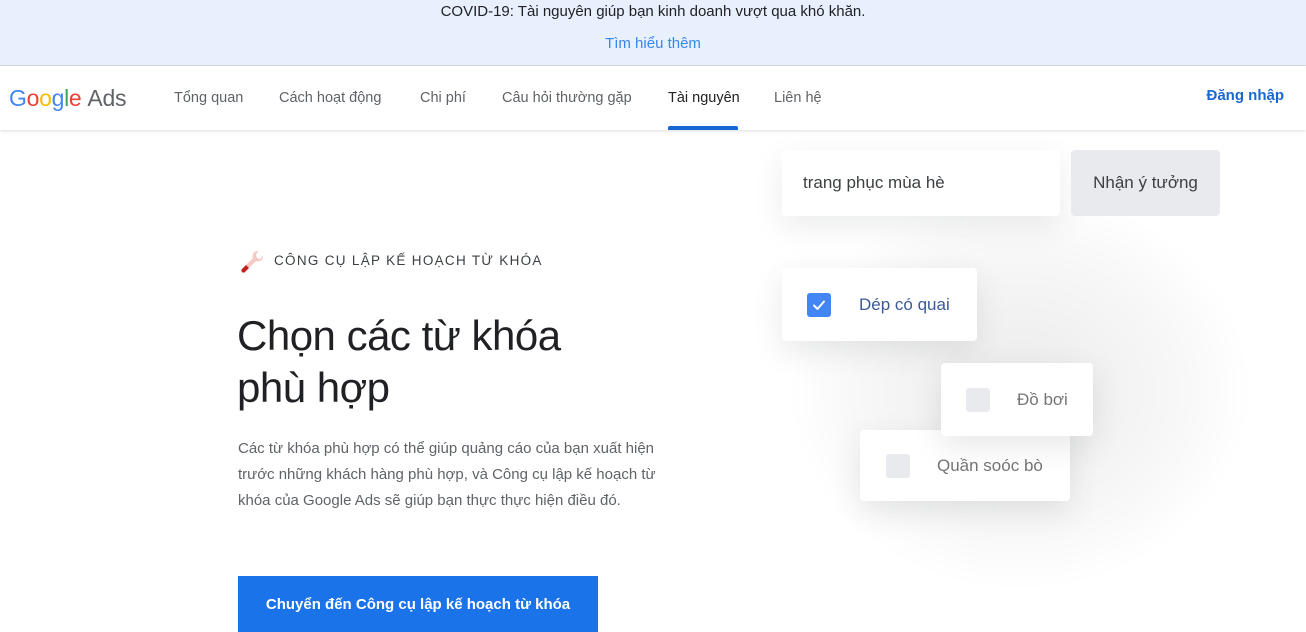  I want to click on keyword-option-checked: Dép có quai, so click(879, 304).